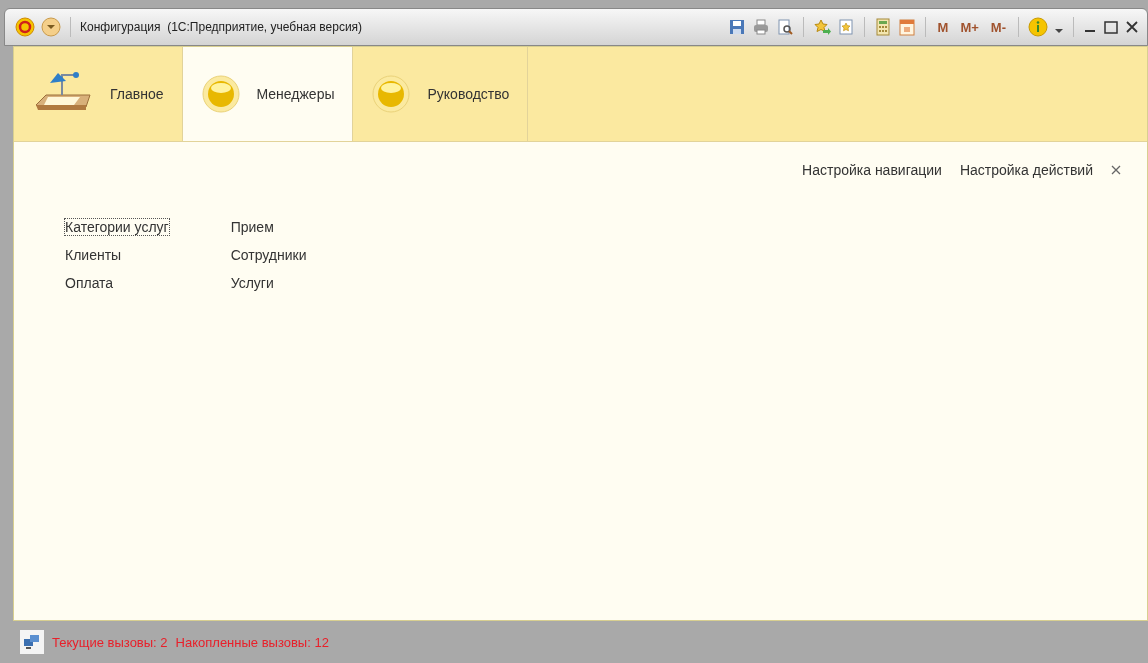 The height and width of the screenshot is (663, 1148). Describe the element at coordinates (441, 94) in the screenshot. I see `section-tab: Руководство` at that location.